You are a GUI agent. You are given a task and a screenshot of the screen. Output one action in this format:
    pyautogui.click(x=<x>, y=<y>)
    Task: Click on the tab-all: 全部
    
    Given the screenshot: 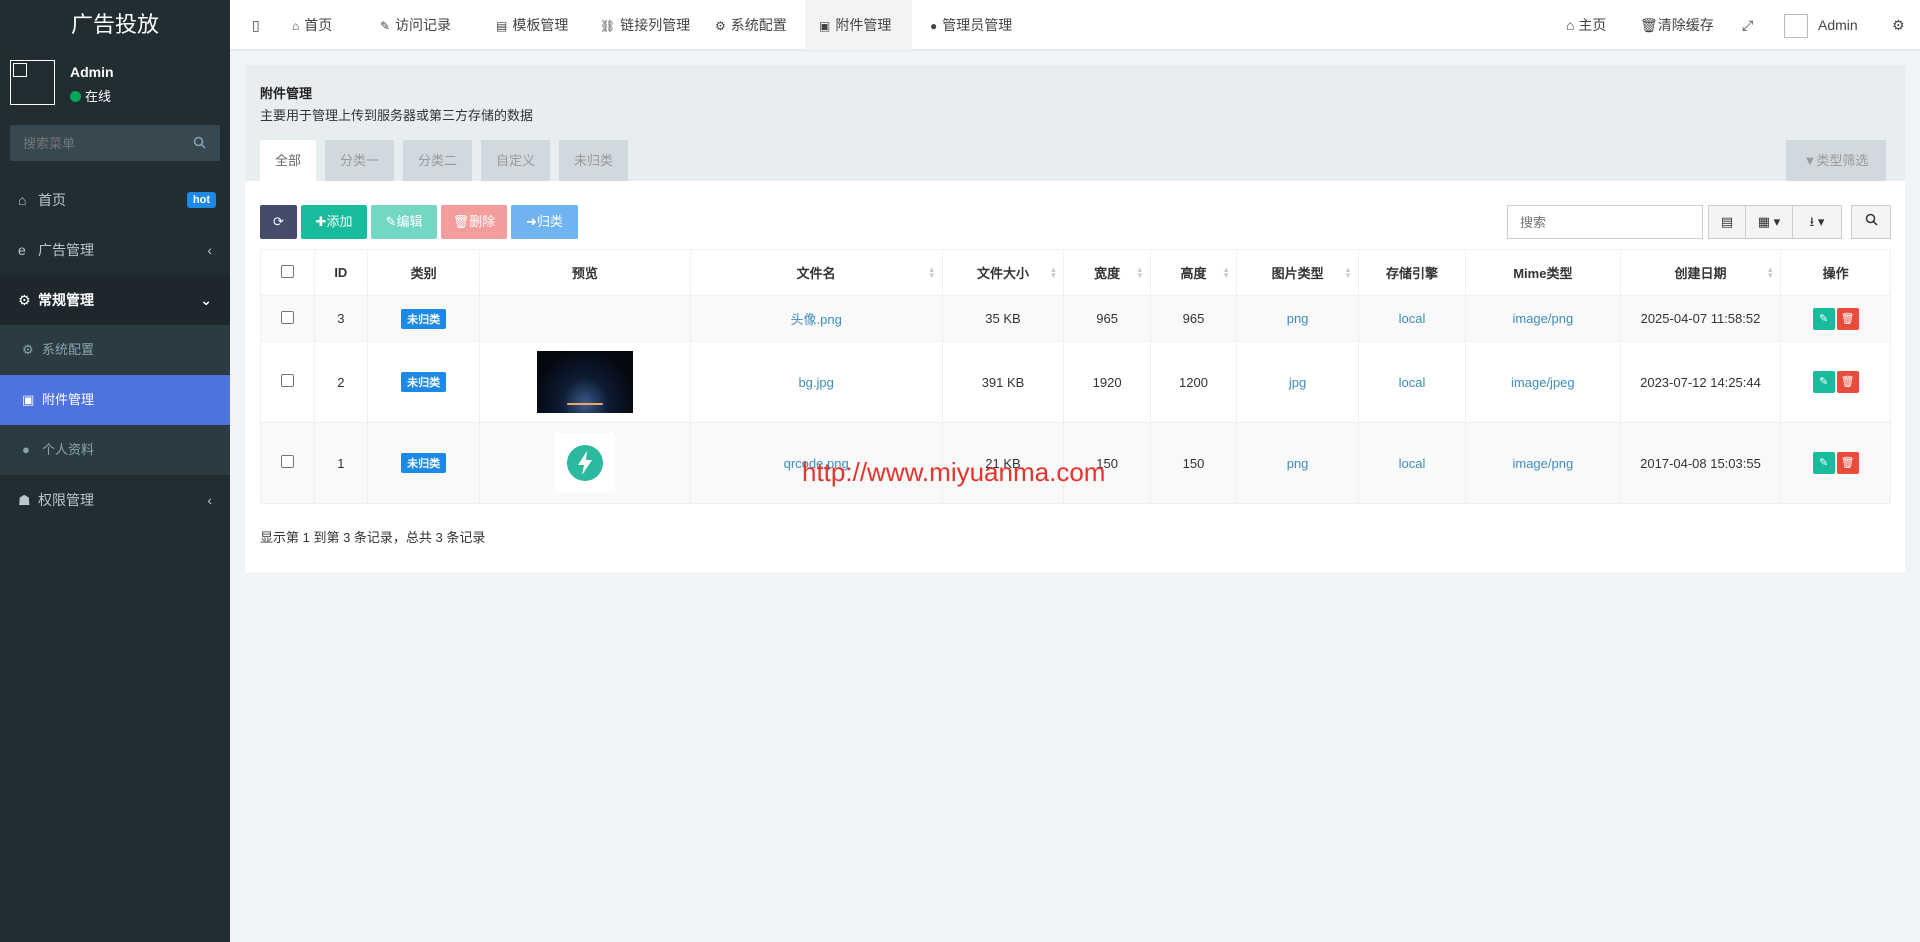 What is the action you would take?
    pyautogui.click(x=288, y=160)
    